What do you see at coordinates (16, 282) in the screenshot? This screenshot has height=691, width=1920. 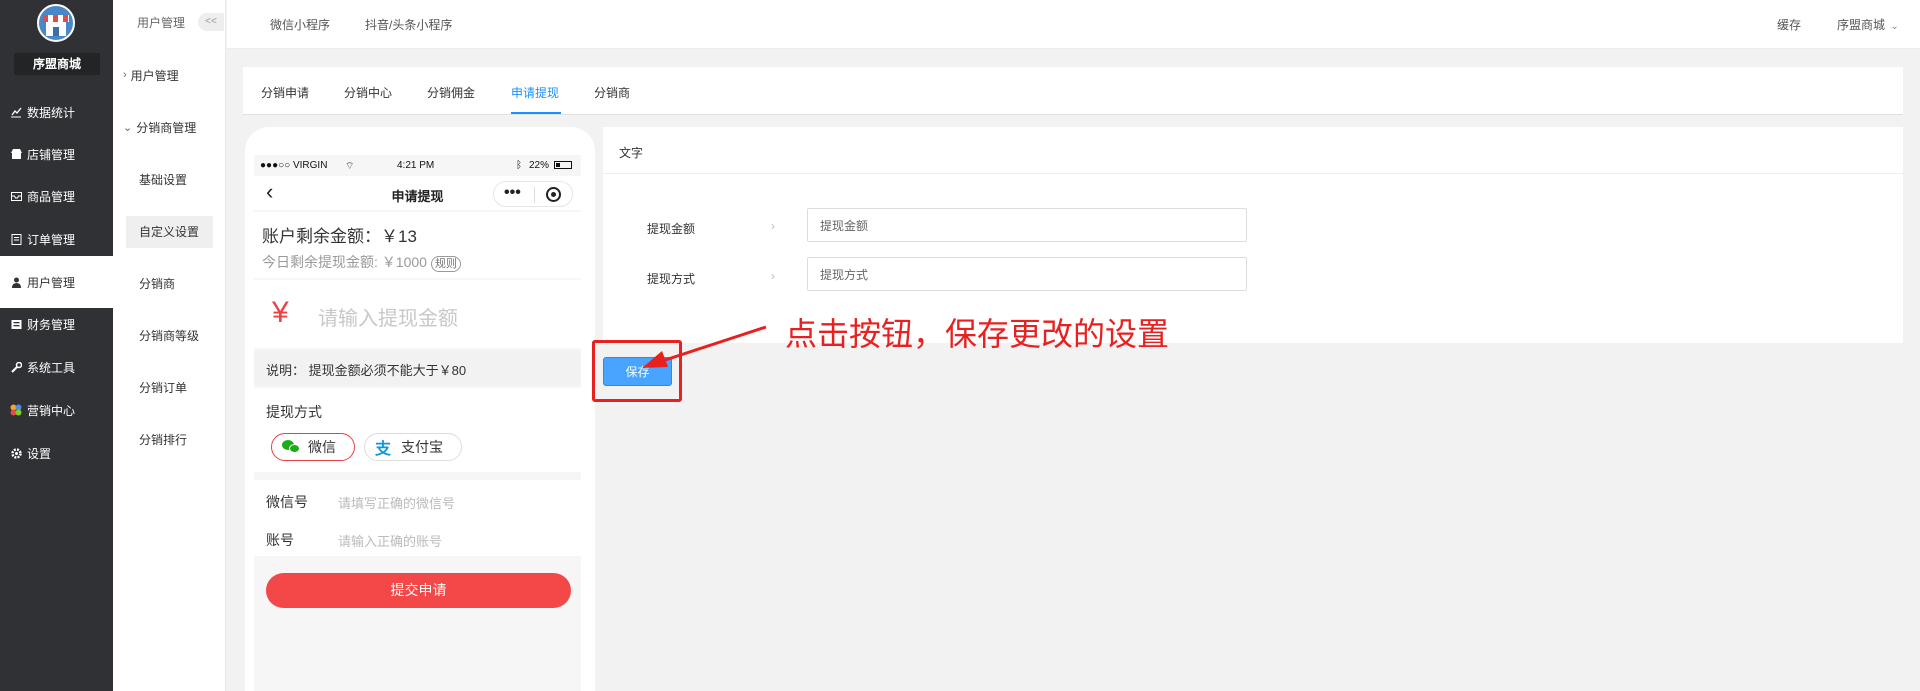 I see `user-icon` at bounding box center [16, 282].